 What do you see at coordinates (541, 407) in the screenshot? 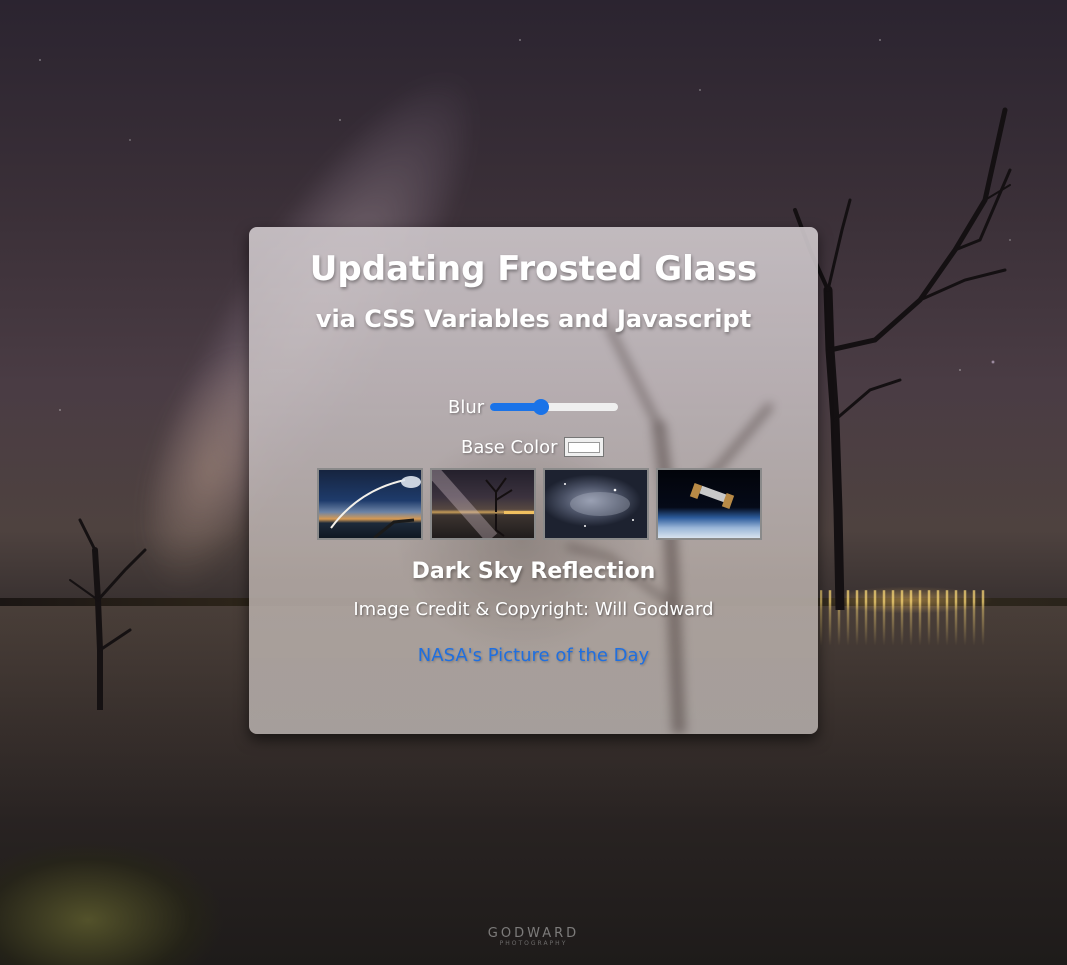
I see `blur-slider-thumb` at bounding box center [541, 407].